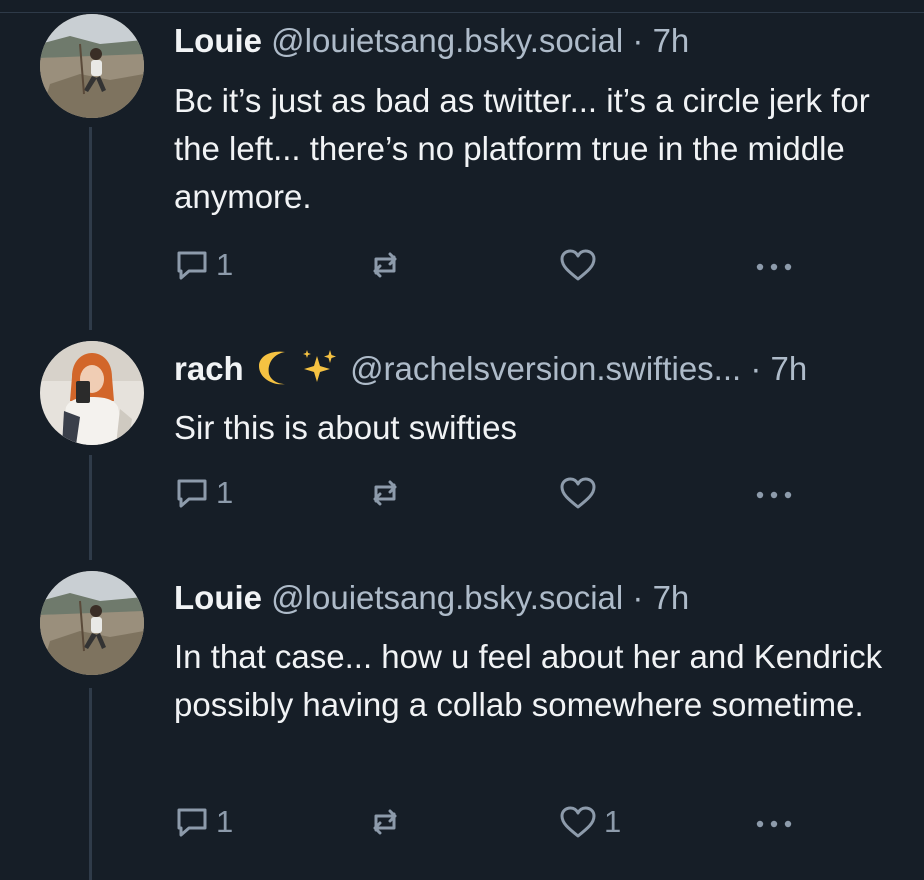 The image size is (924, 880). What do you see at coordinates (613, 821) in the screenshot?
I see `like-count: 1` at bounding box center [613, 821].